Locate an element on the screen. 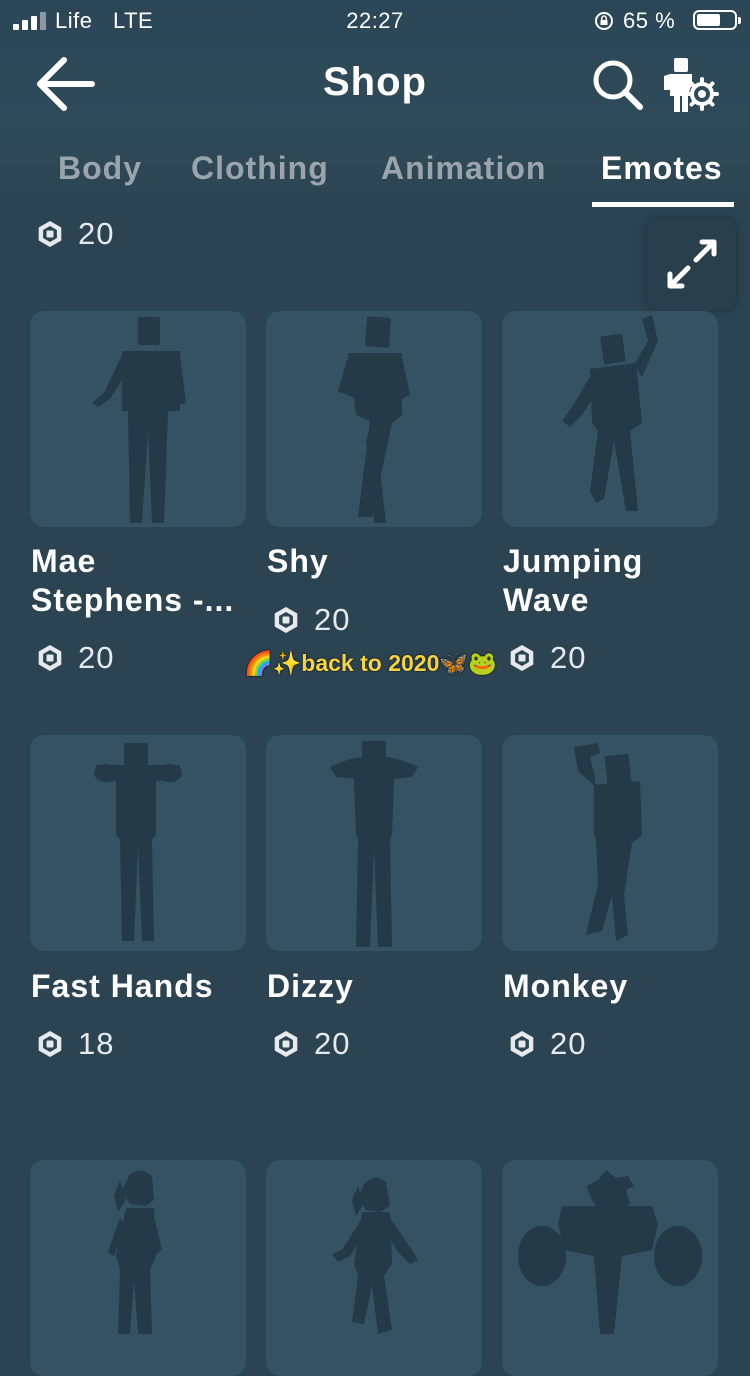  item-card-mae-stephens is located at coordinates (138, 419).